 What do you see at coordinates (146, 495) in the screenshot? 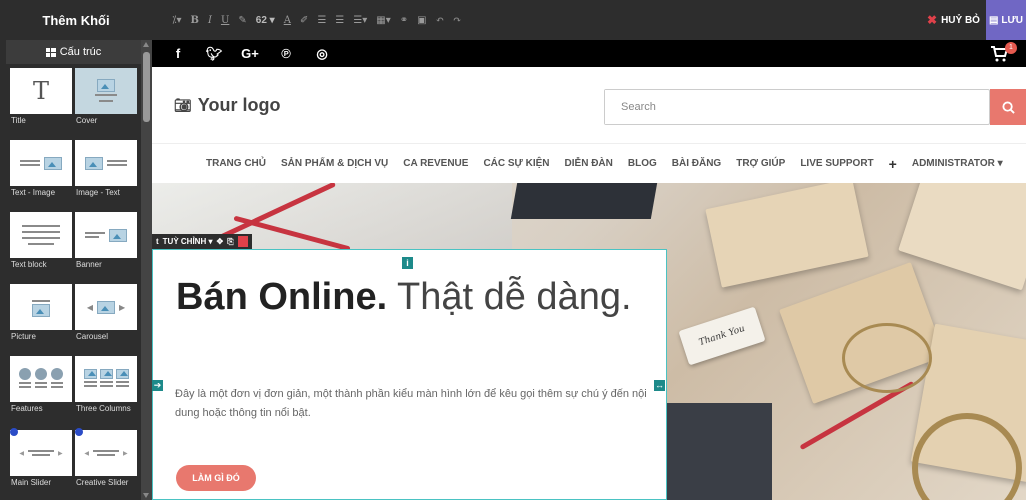
I see `scroll-down-arrow-icon` at bounding box center [146, 495].